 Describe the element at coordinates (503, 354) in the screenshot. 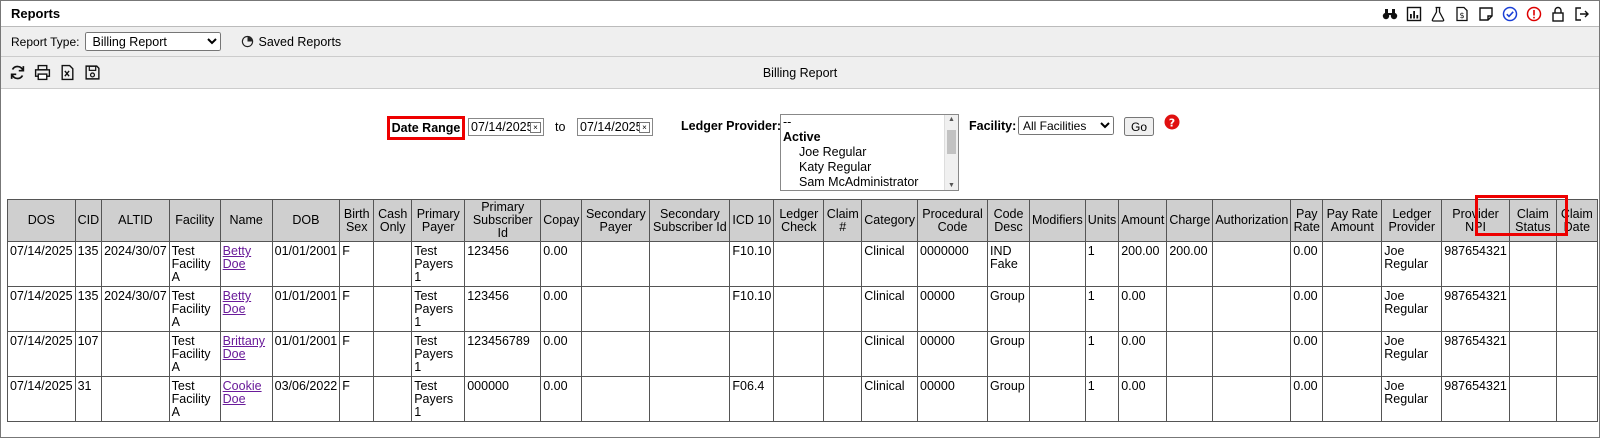

I see `table-cell: 123456789` at that location.